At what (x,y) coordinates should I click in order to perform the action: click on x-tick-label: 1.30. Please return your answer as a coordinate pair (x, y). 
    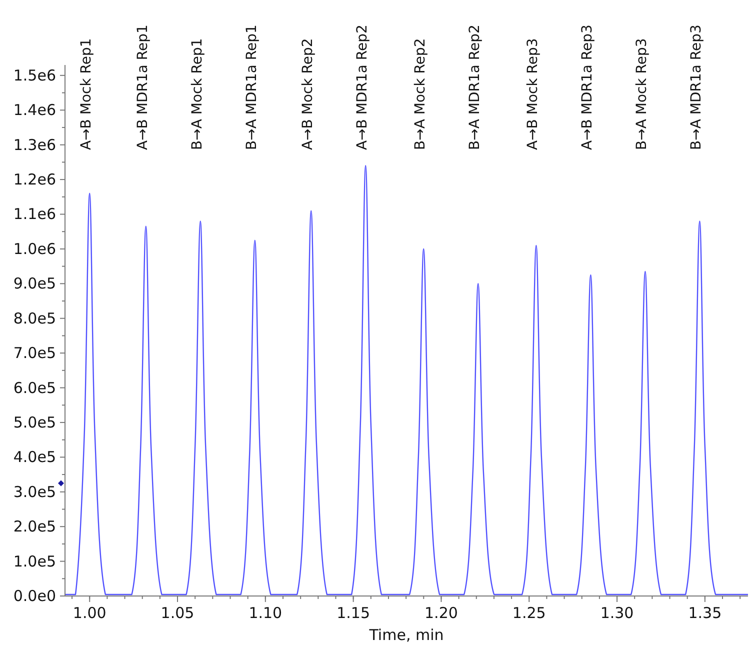
    Looking at the image, I should click on (617, 613).